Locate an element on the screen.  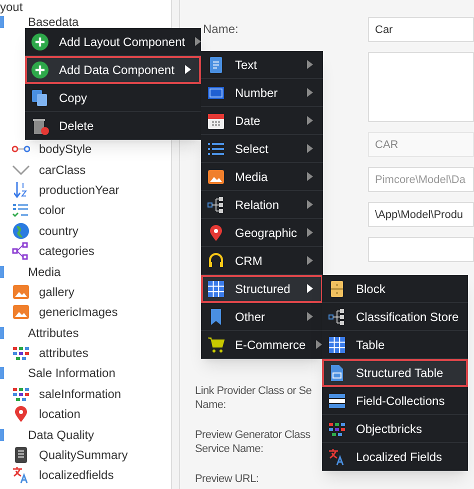
field-label: Preview URL: is located at coordinates (227, 479).